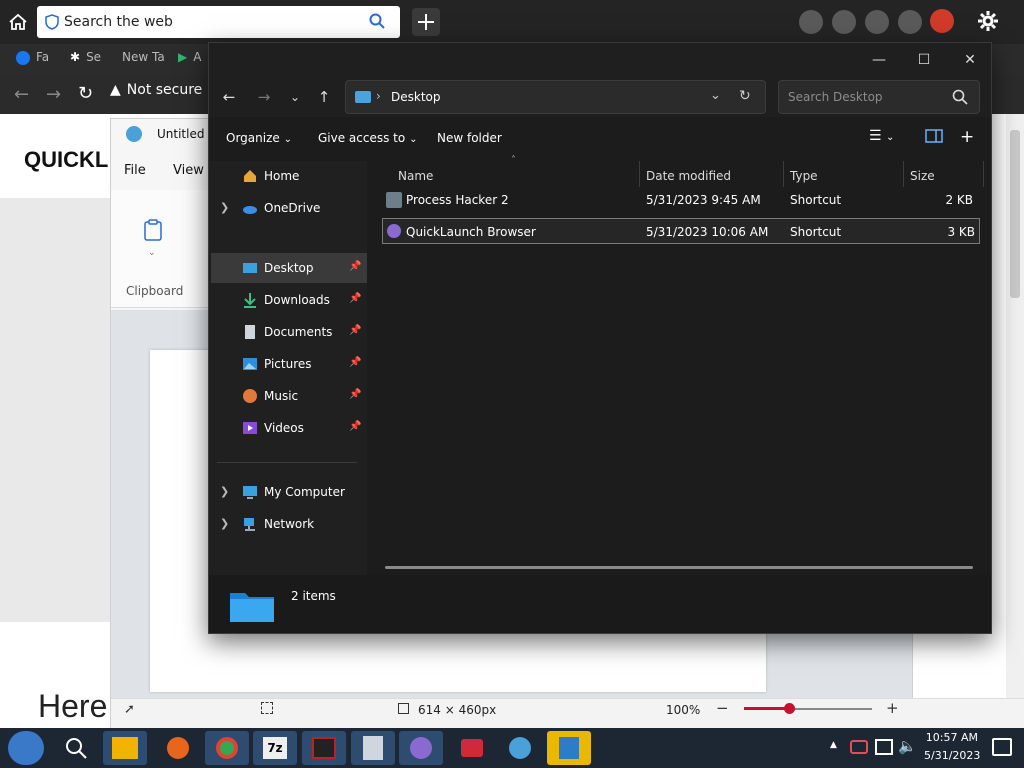  I want to click on browser-tab: ▶ A, so click(189, 57).